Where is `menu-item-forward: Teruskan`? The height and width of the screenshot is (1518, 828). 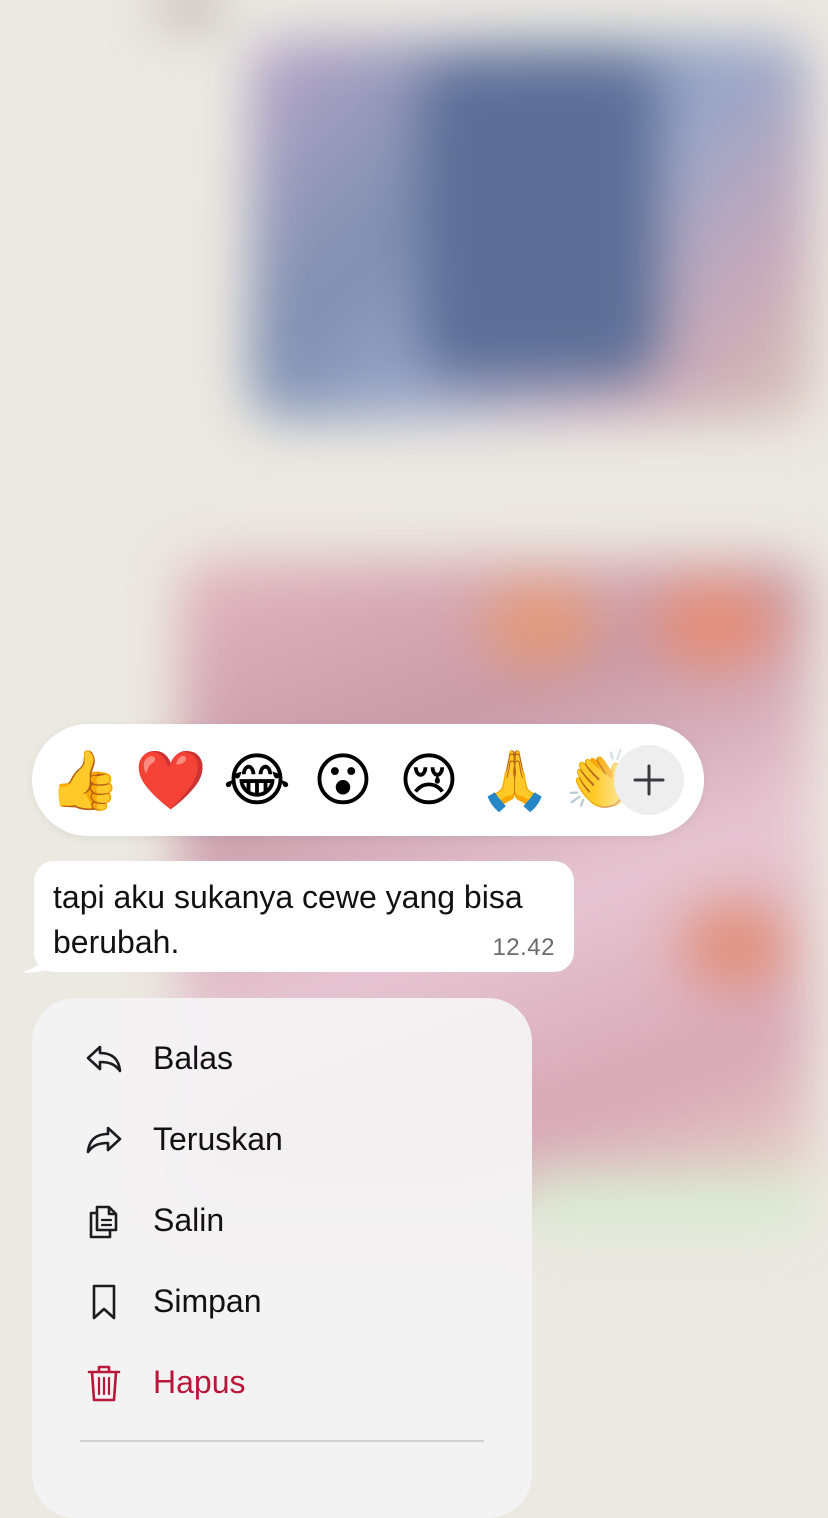 menu-item-forward: Teruskan is located at coordinates (282, 1139).